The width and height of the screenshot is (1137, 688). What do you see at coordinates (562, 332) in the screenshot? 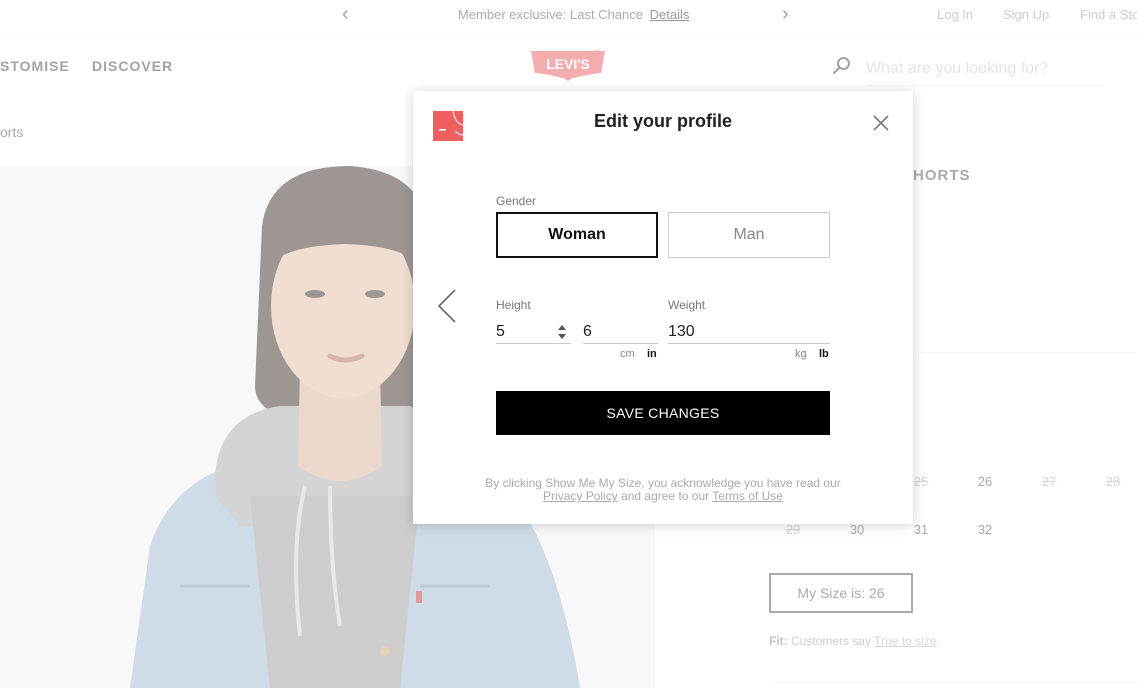
I see `stepper-icon` at bounding box center [562, 332].